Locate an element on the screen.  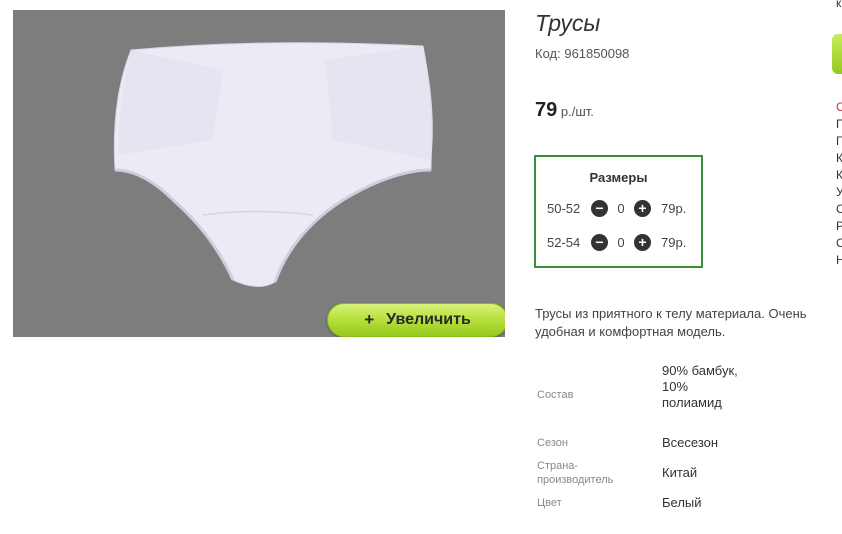
size-label: 52-54 is located at coordinates (564, 242).